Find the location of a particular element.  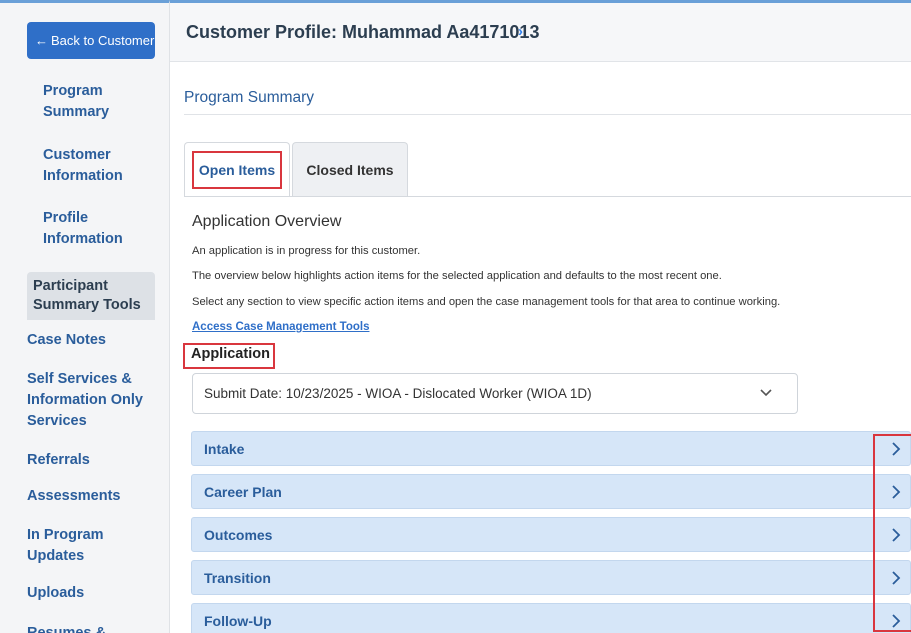

sidebar-item-resumes: Resumes & is located at coordinates (90, 628).